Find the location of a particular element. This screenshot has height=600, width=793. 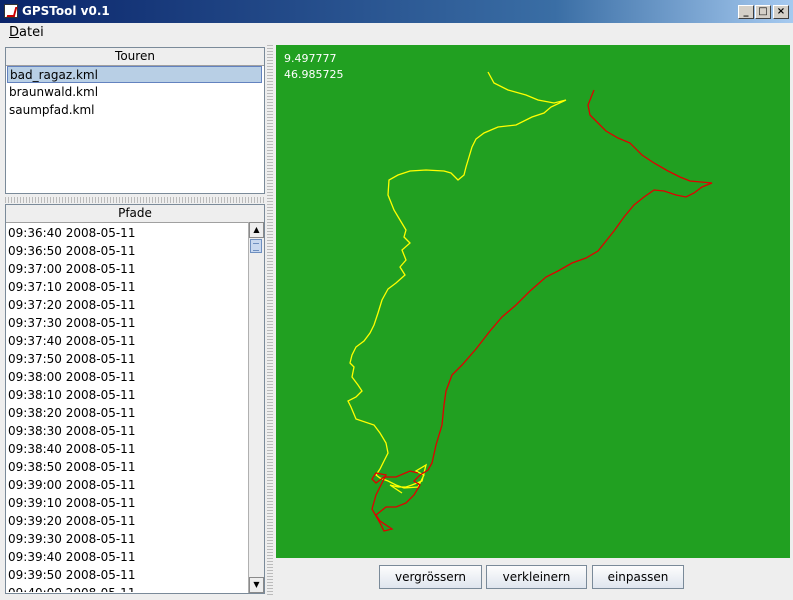

horizontal-splitter is located at coordinates (135, 200).